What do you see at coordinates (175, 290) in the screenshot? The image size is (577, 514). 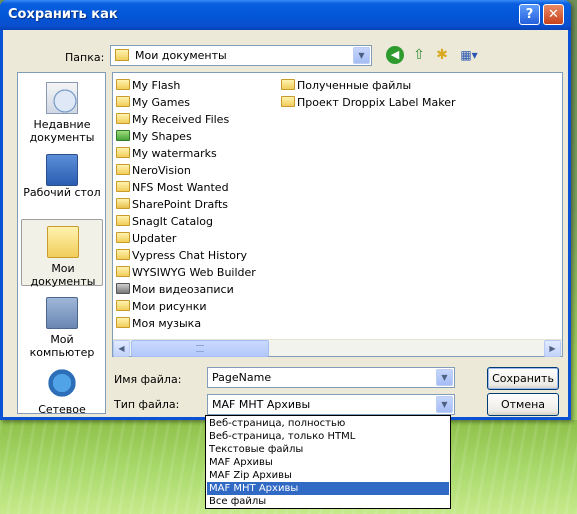 I see `list-item: Мои видеозаписи` at bounding box center [175, 290].